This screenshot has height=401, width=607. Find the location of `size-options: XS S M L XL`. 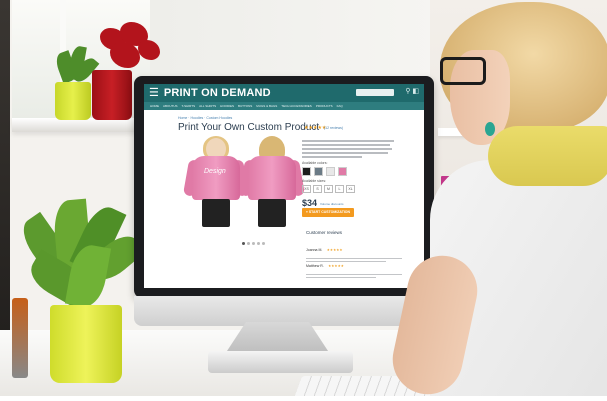

size-options: XS S M L XL is located at coordinates (348, 189).